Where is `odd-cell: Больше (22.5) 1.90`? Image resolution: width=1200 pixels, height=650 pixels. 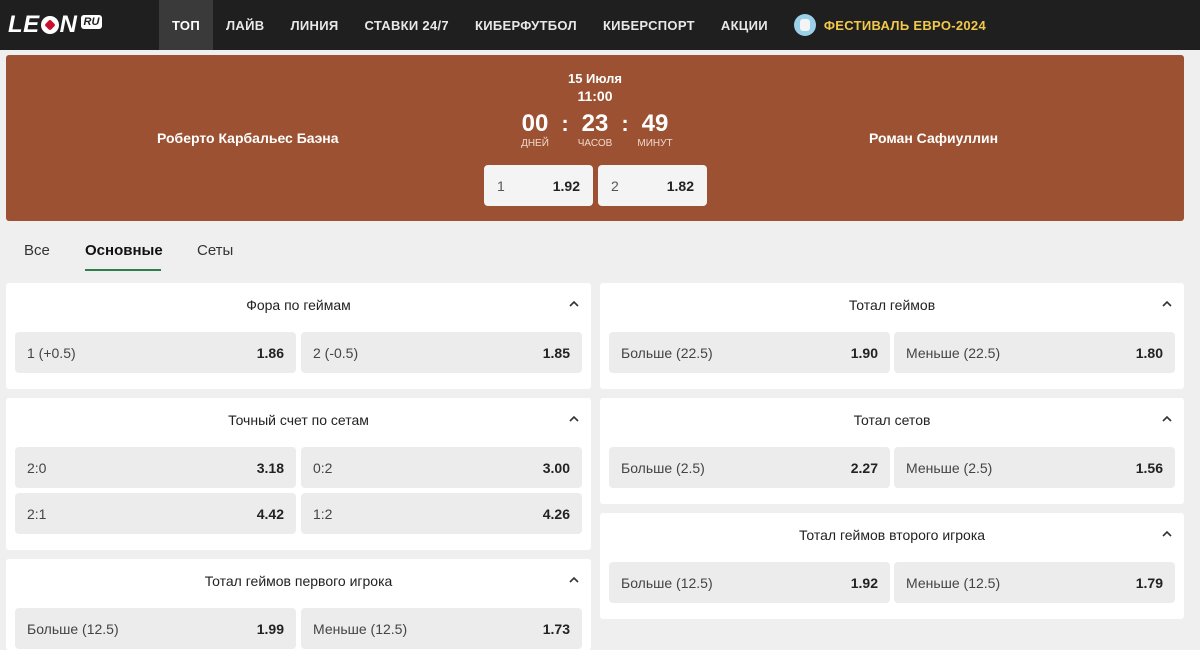 odd-cell: Больше (22.5) 1.90 is located at coordinates (749, 352).